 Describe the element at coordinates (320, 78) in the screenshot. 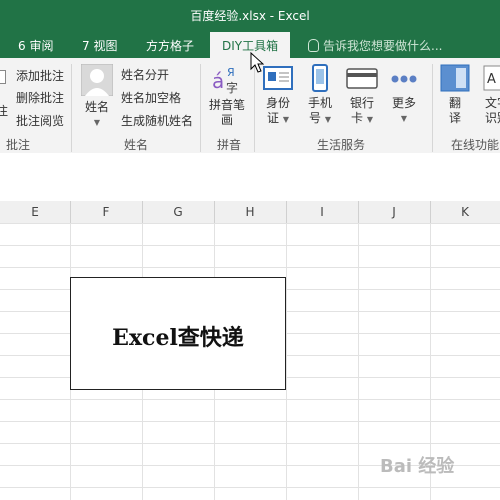

I see `phone-icon` at that location.